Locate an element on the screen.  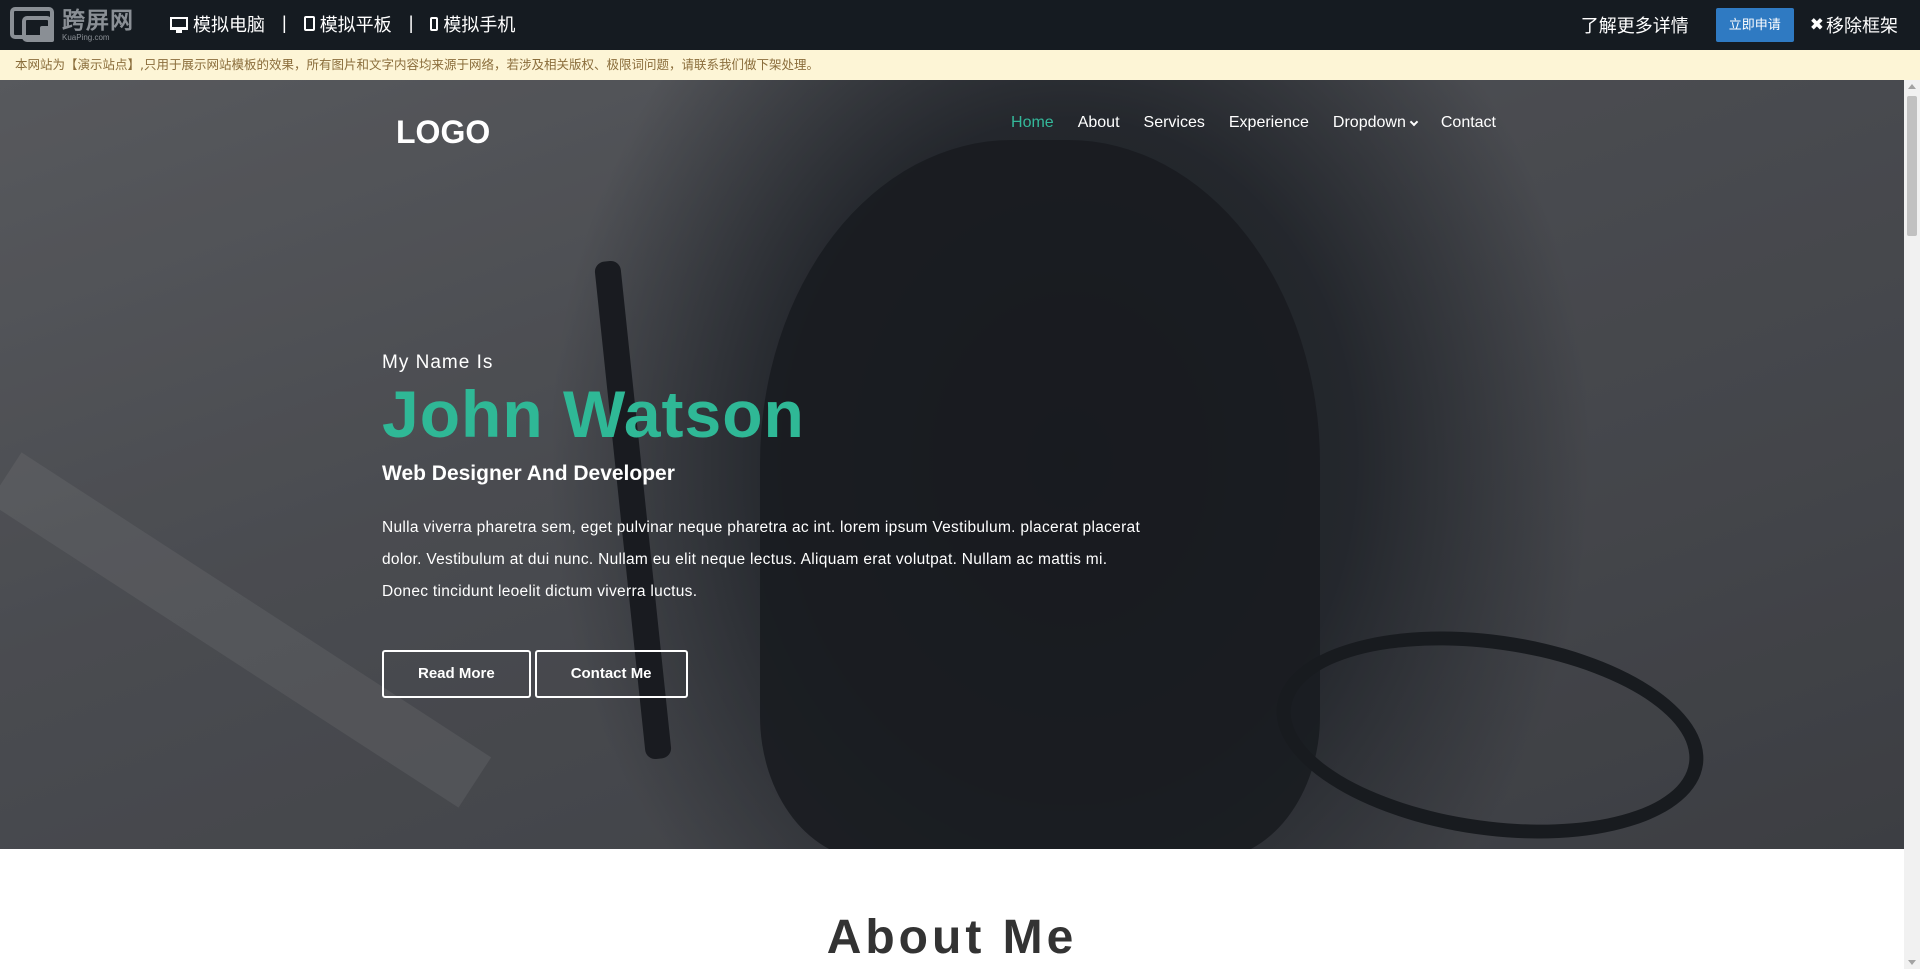
simulate-phone-label: 模拟手机 is located at coordinates (479, 24).